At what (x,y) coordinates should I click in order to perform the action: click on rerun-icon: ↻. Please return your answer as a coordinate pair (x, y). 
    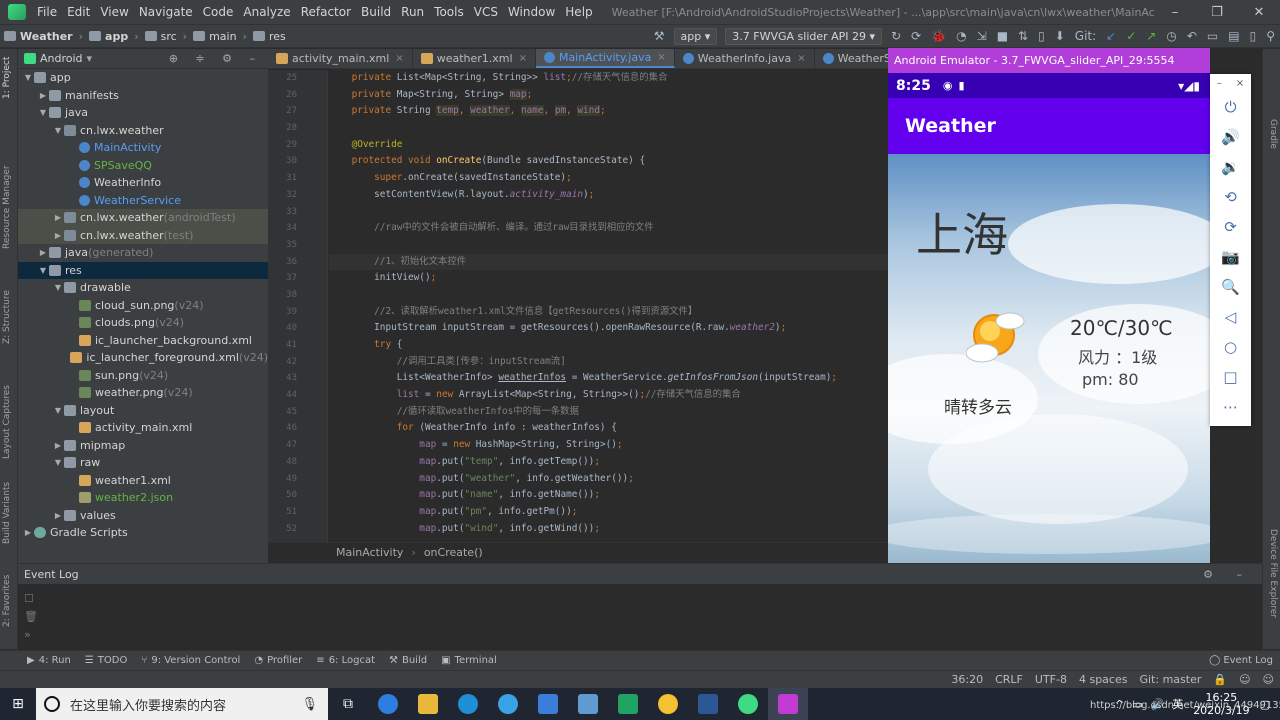
    Looking at the image, I should click on (896, 36).